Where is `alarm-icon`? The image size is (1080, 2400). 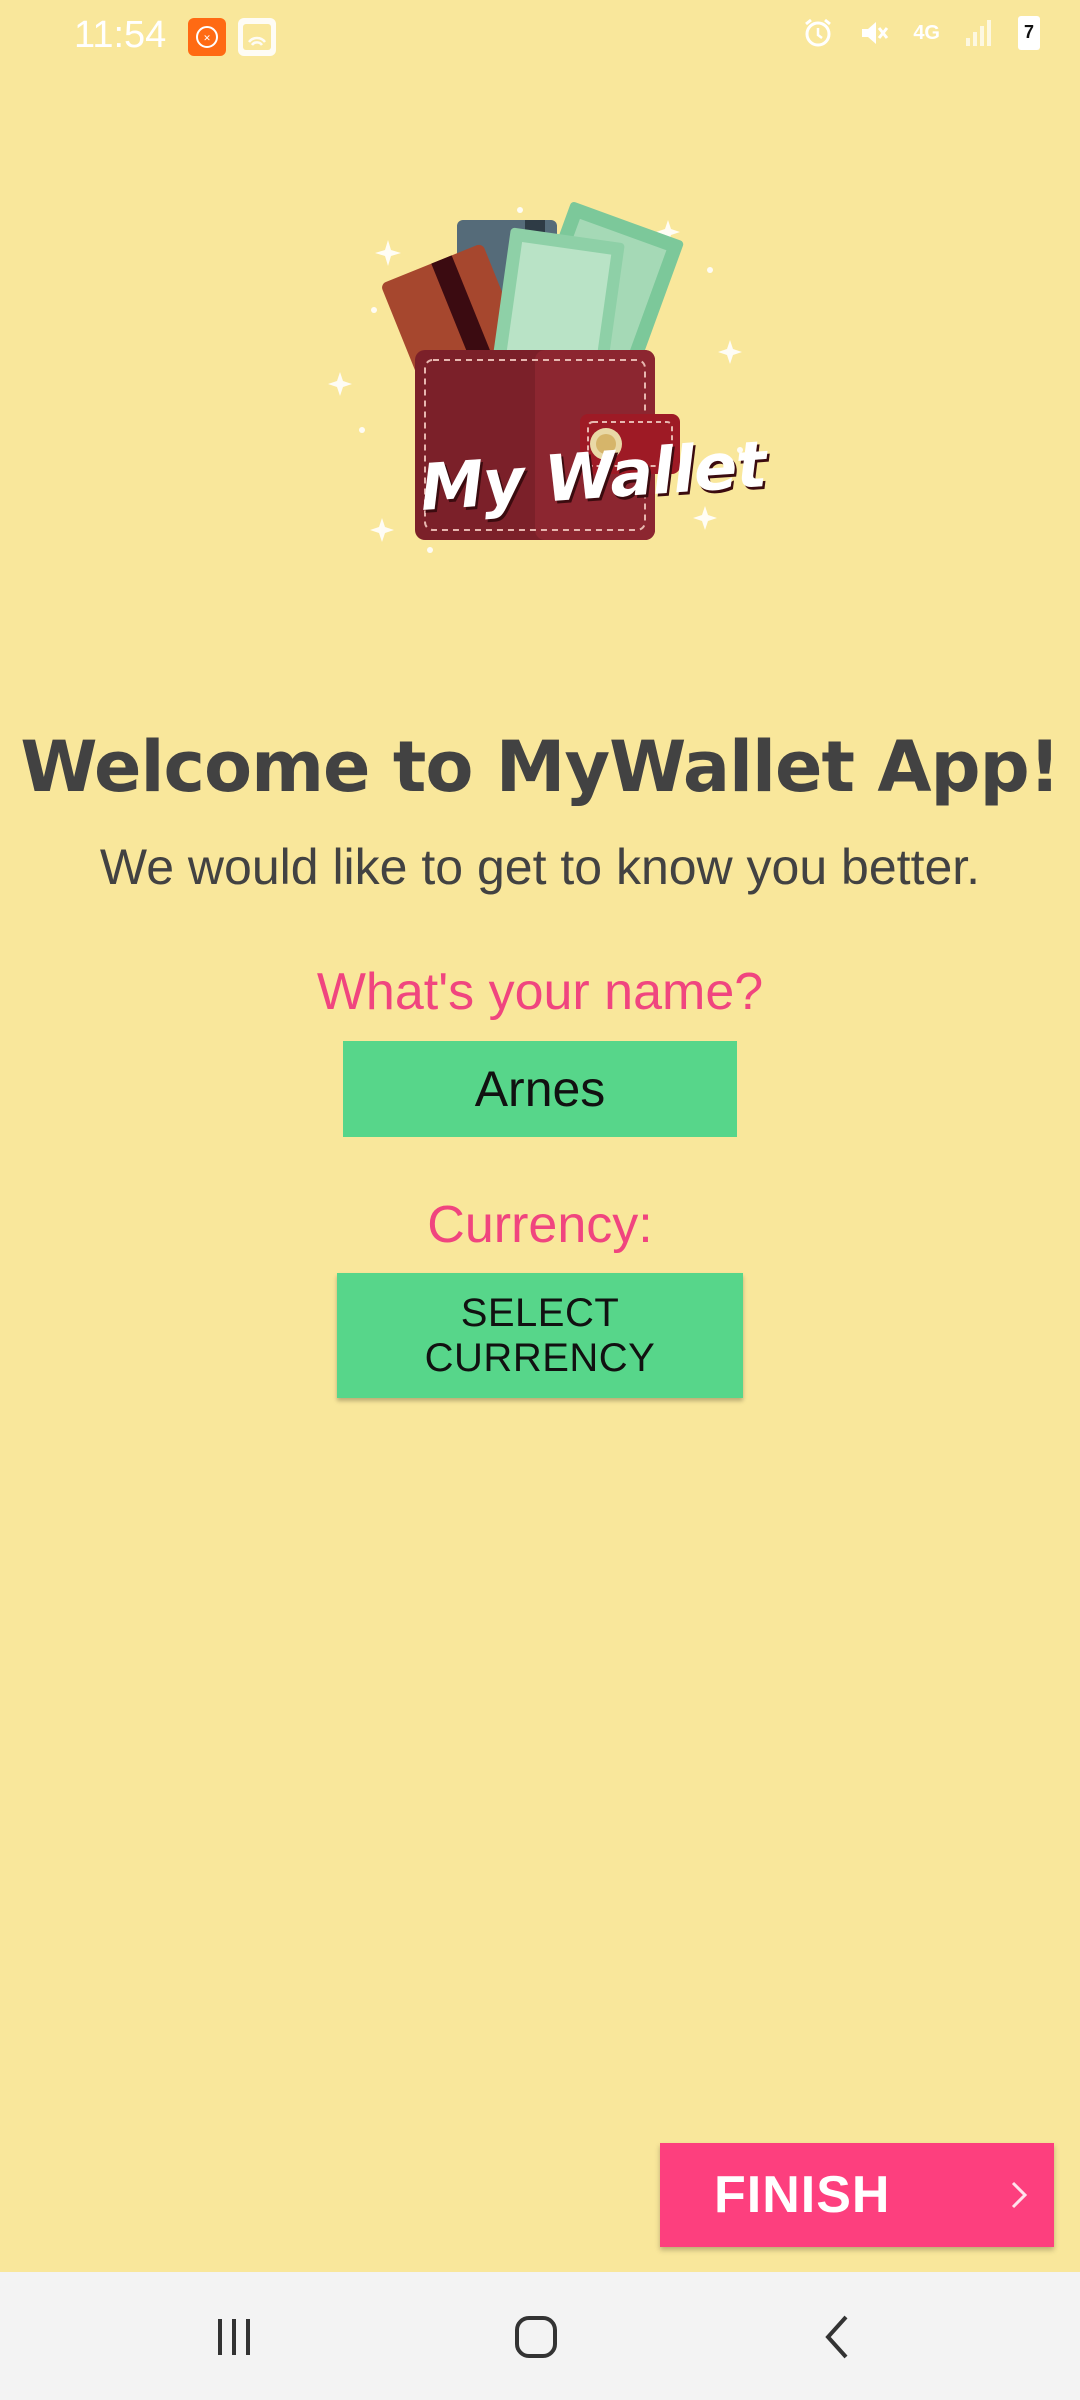 alarm-icon is located at coordinates (818, 33).